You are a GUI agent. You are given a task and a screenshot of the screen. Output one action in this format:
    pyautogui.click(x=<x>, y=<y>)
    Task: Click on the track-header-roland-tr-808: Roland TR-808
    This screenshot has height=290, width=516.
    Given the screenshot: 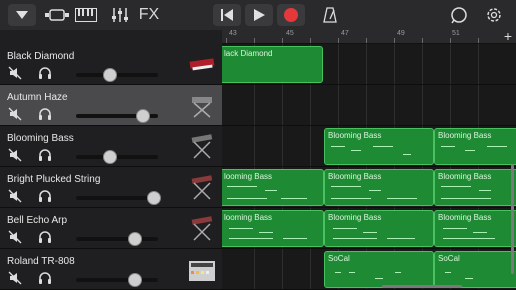 What is the action you would take?
    pyautogui.click(x=111, y=269)
    